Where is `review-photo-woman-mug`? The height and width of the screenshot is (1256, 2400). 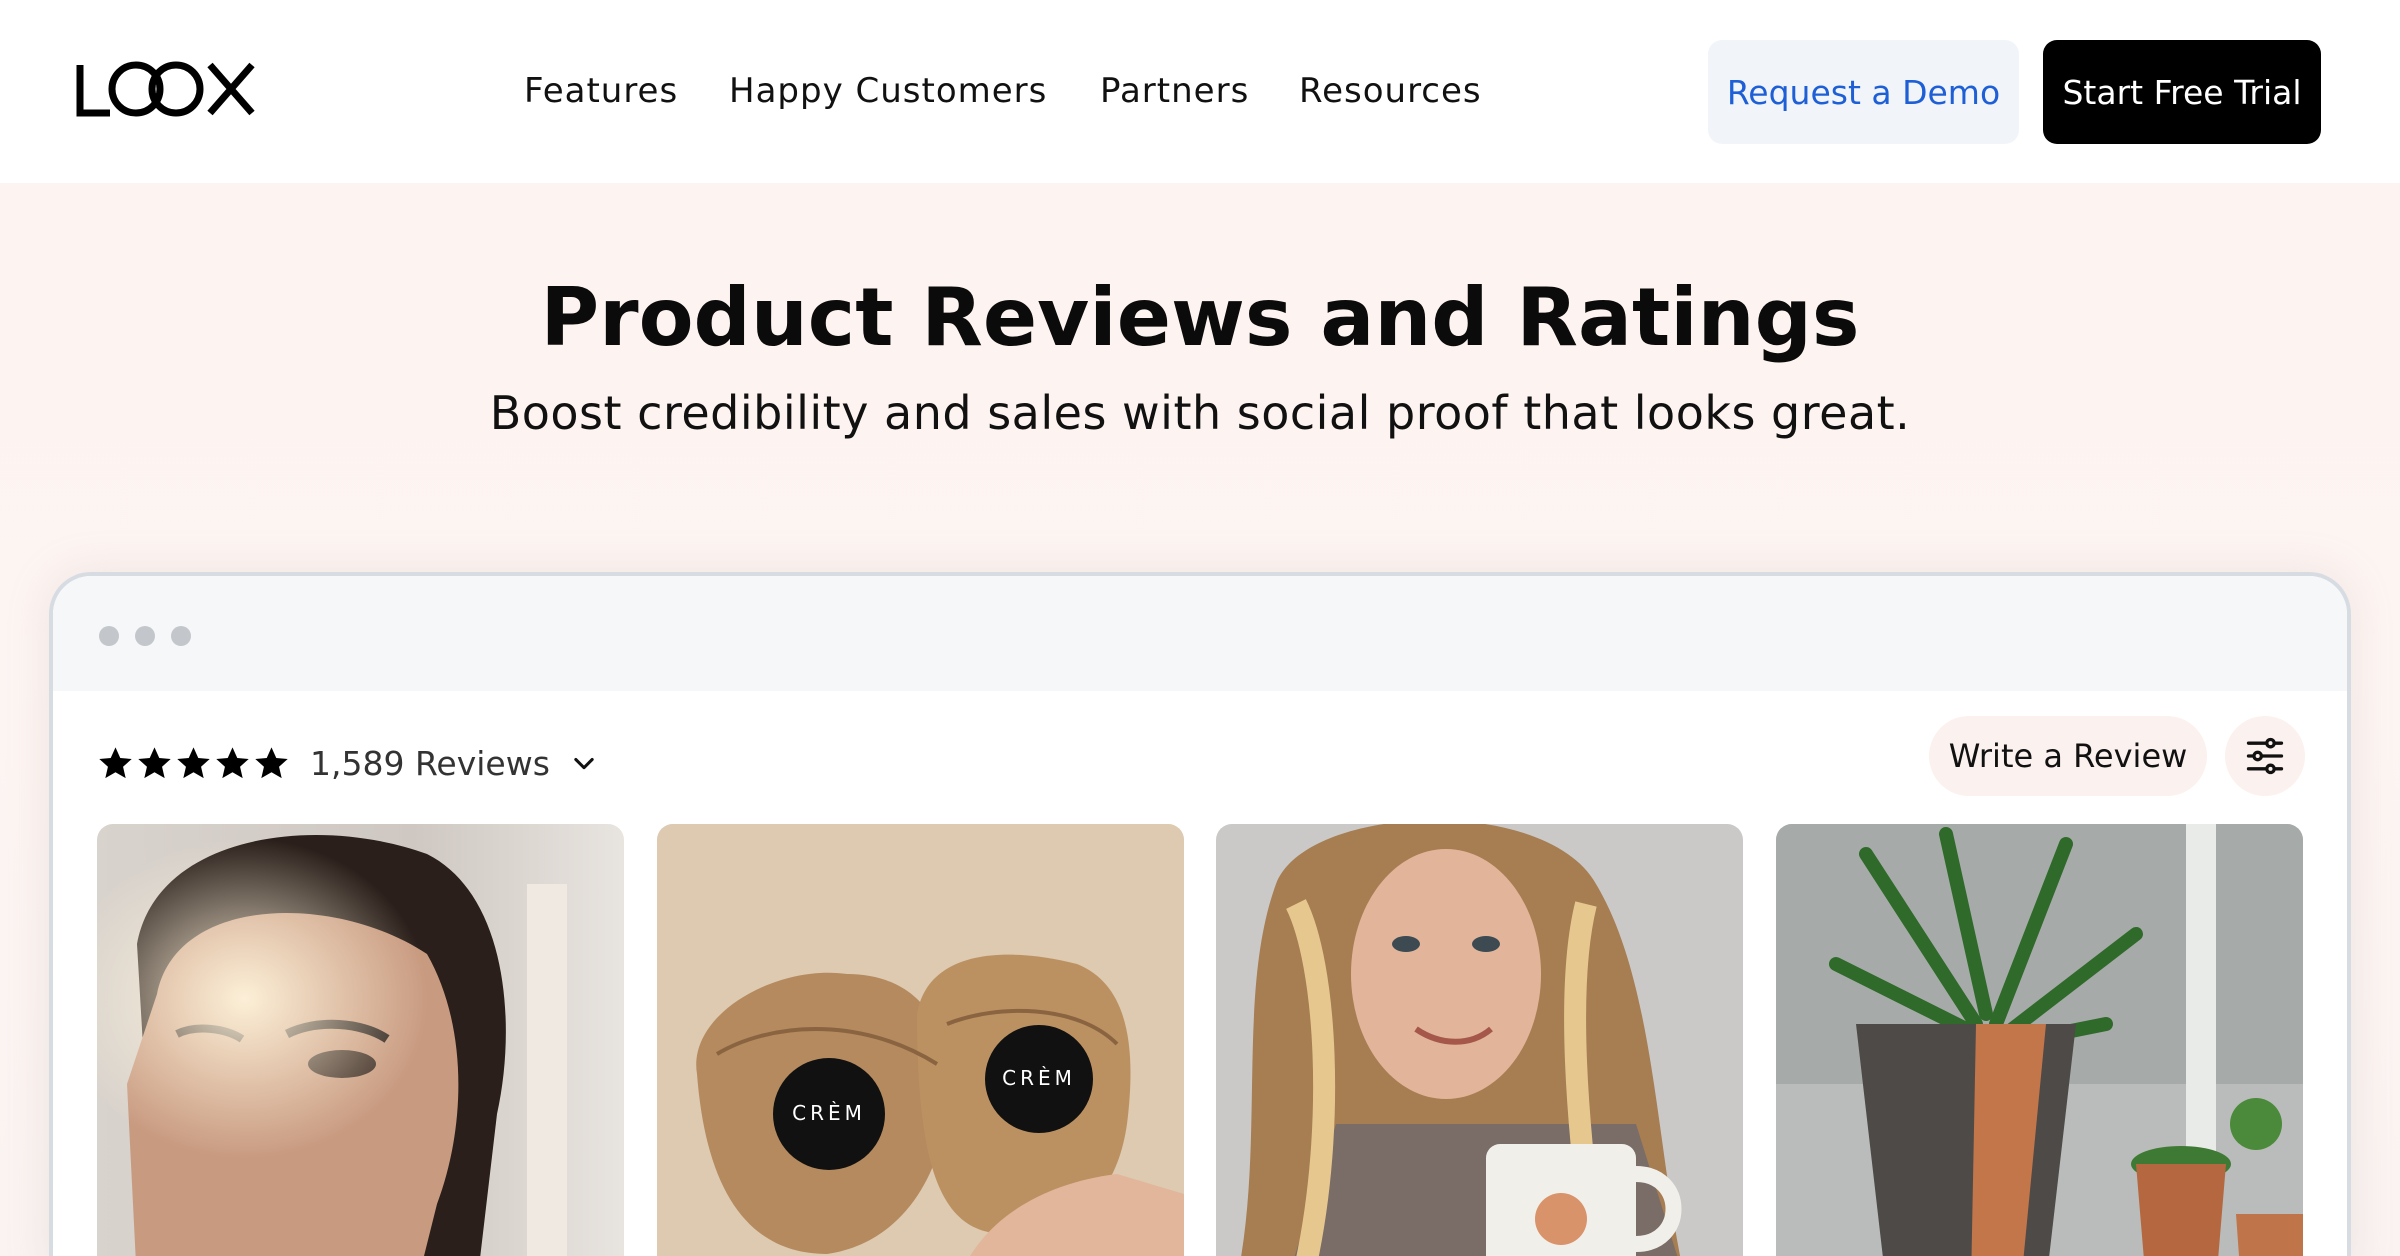
review-photo-woman-mug is located at coordinates (1479, 1040).